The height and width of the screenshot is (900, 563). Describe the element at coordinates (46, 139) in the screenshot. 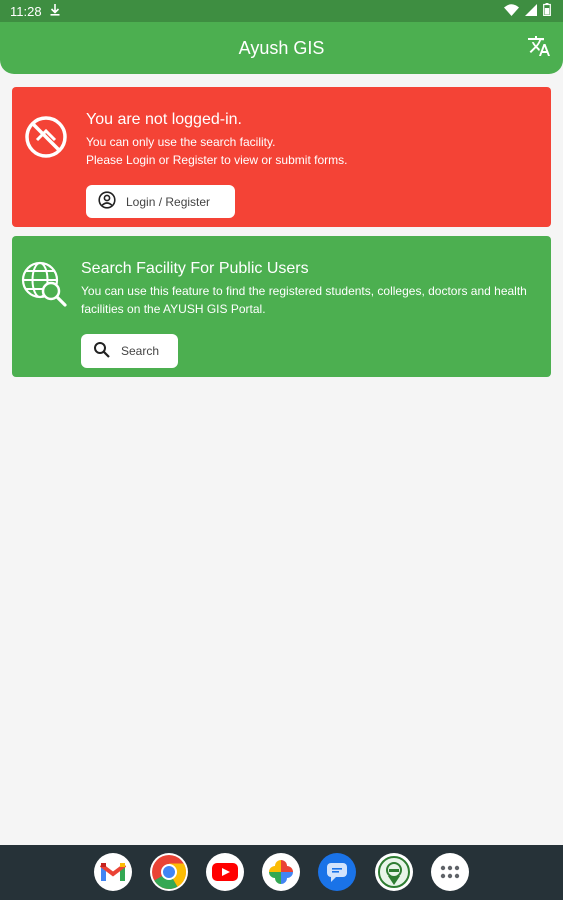

I see `no-entry-icon` at that location.